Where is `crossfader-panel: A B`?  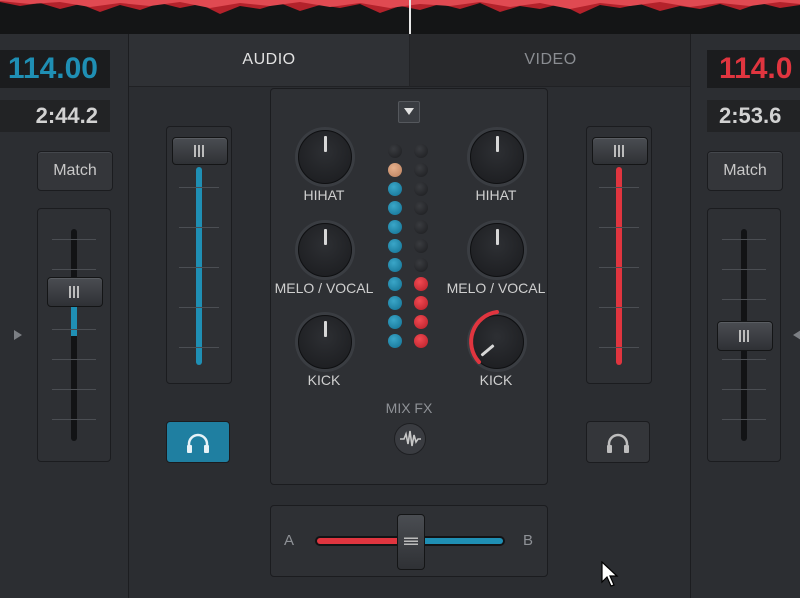
crossfader-panel: A B is located at coordinates (409, 541).